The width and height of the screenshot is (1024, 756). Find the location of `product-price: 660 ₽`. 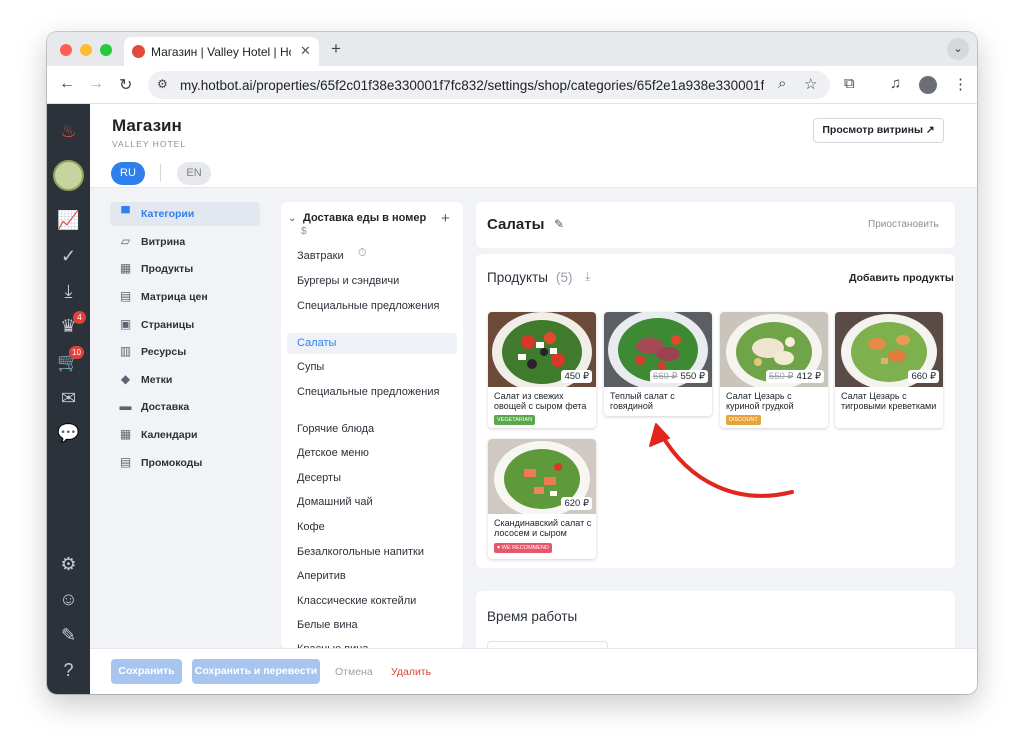

product-price: 660 ₽ is located at coordinates (923, 376).